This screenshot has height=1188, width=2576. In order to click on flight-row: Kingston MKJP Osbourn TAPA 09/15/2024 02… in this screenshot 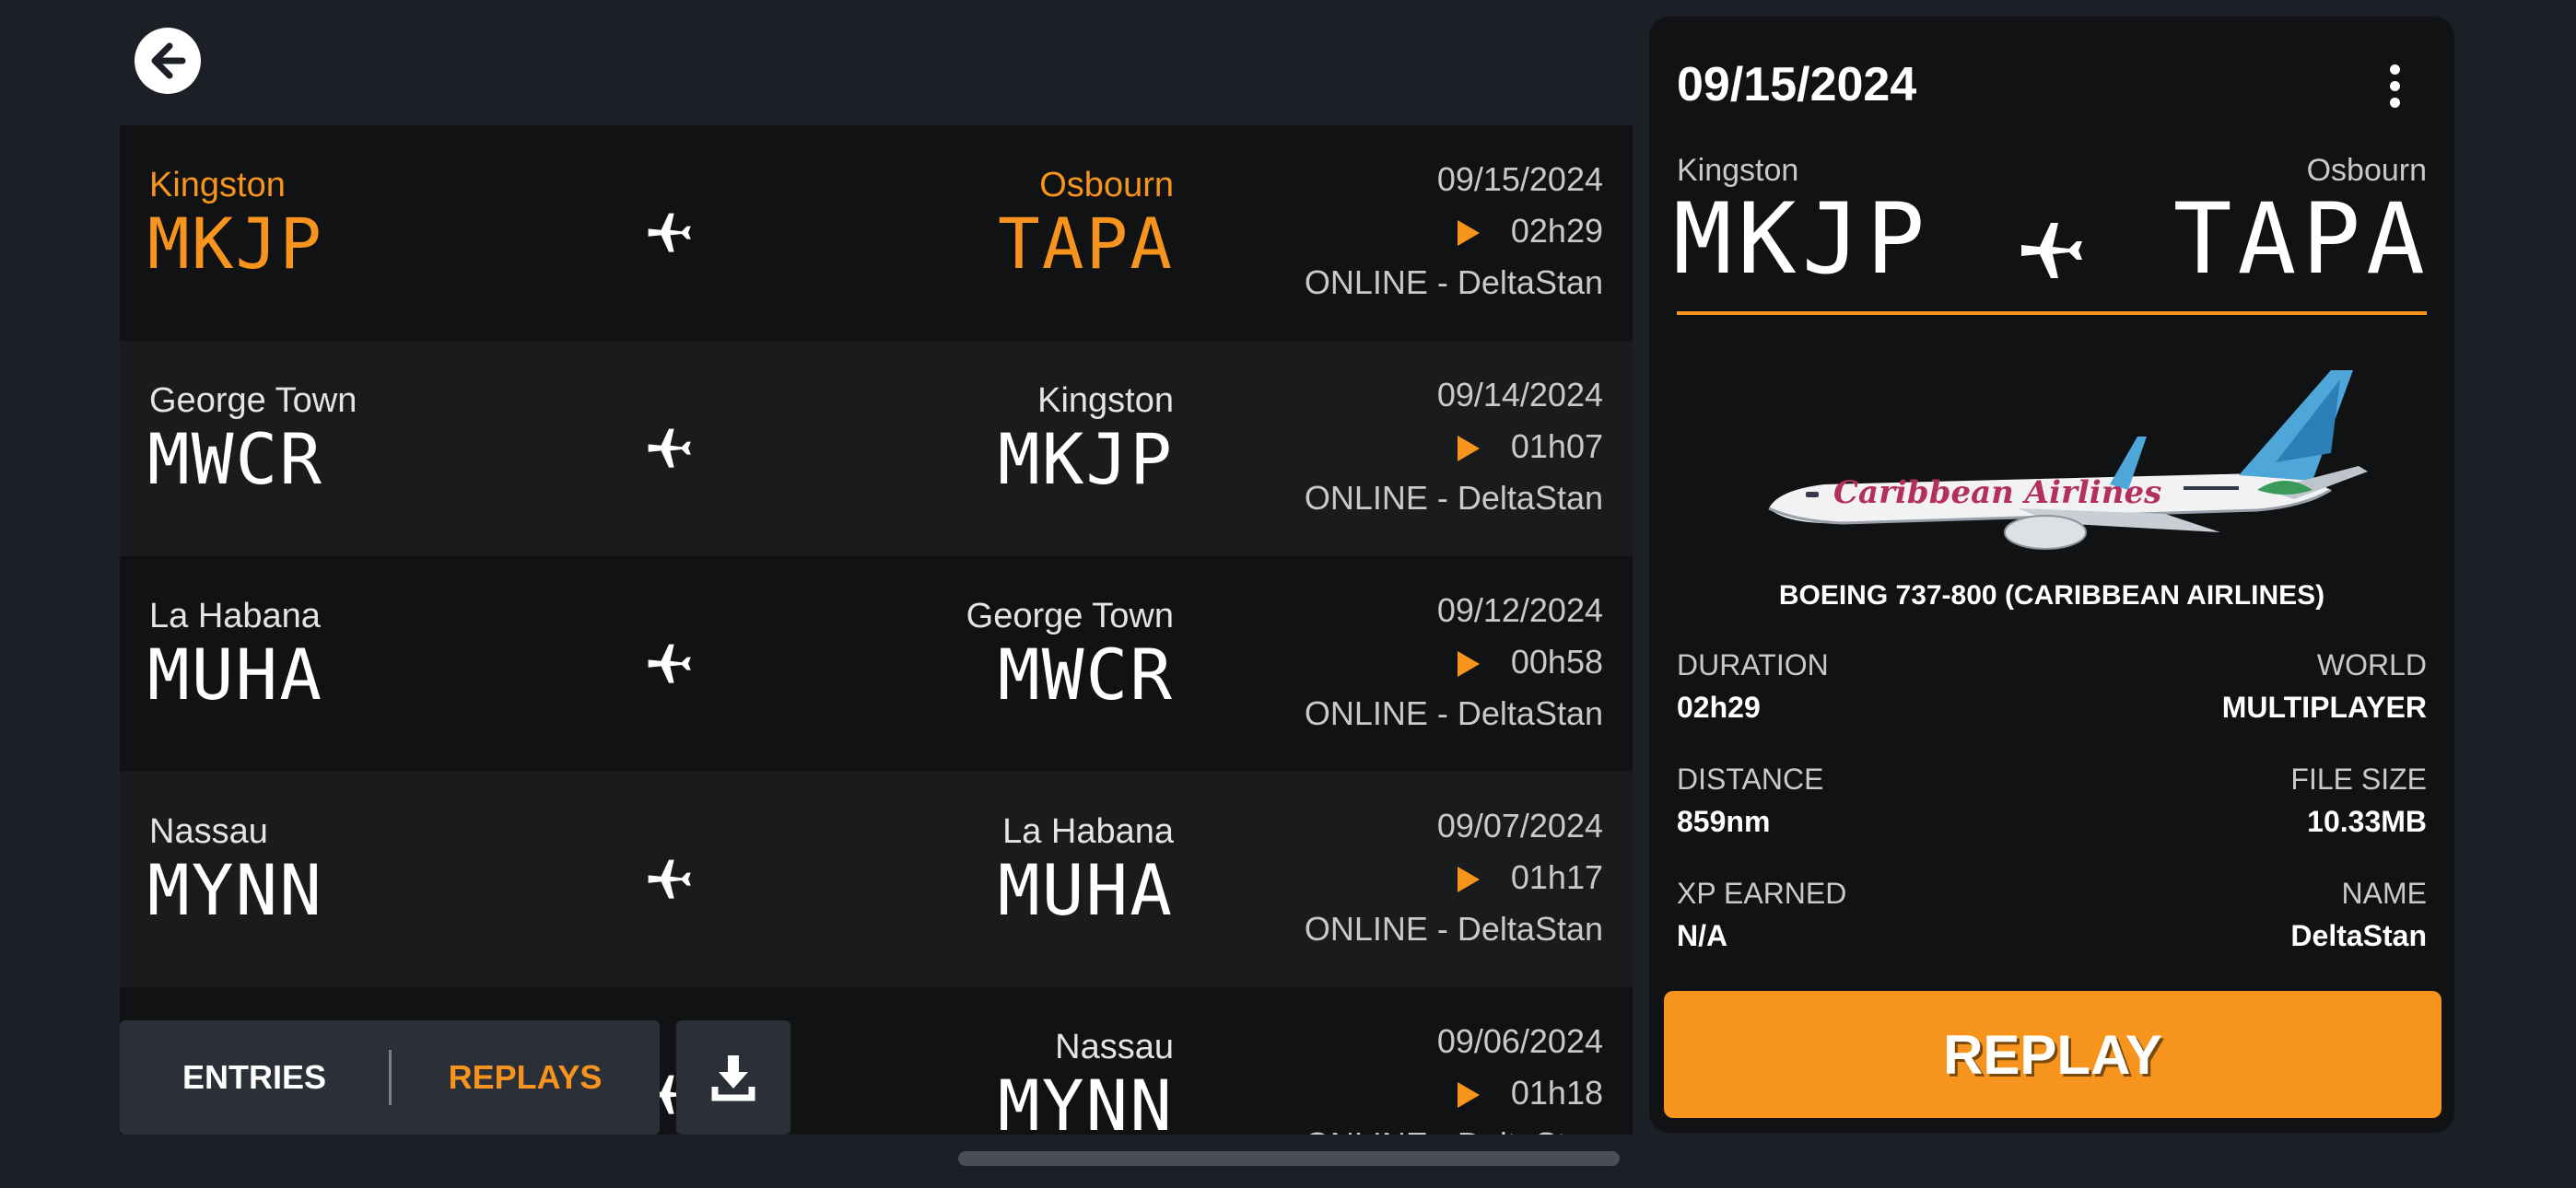, I will do `click(876, 233)`.